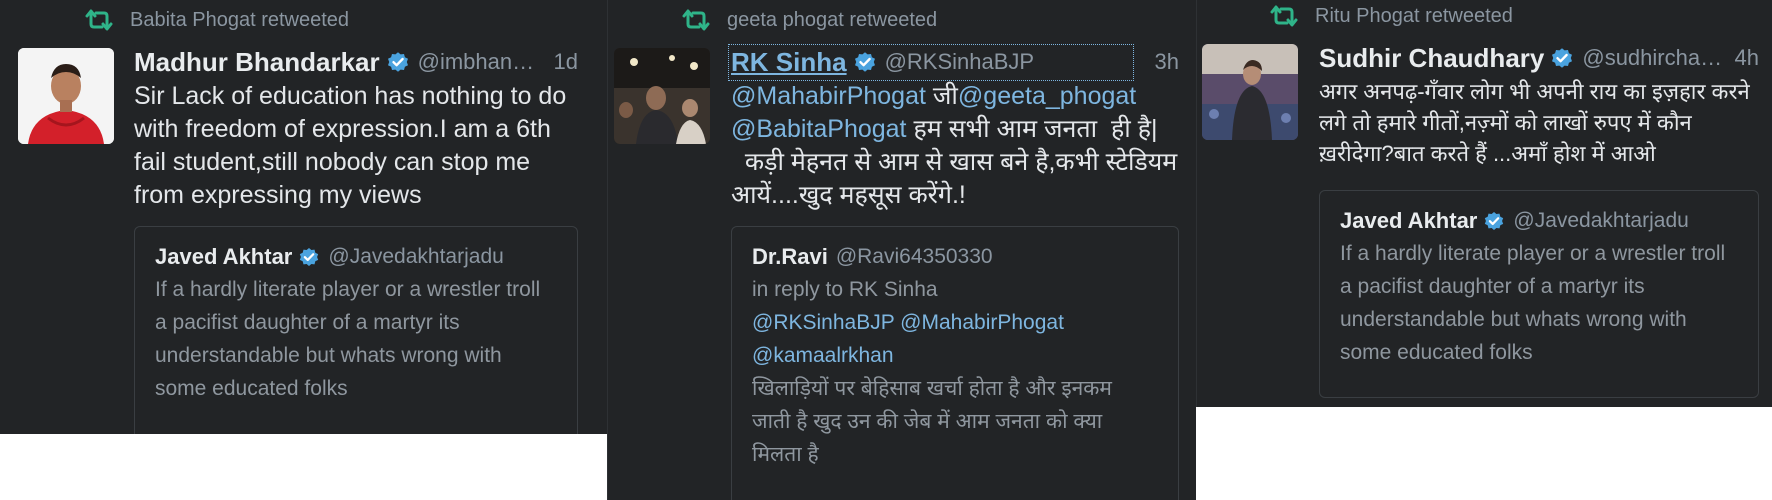 The image size is (1772, 500). I want to click on retweet-context: Ritu Phogat retweeted, so click(1391, 16).